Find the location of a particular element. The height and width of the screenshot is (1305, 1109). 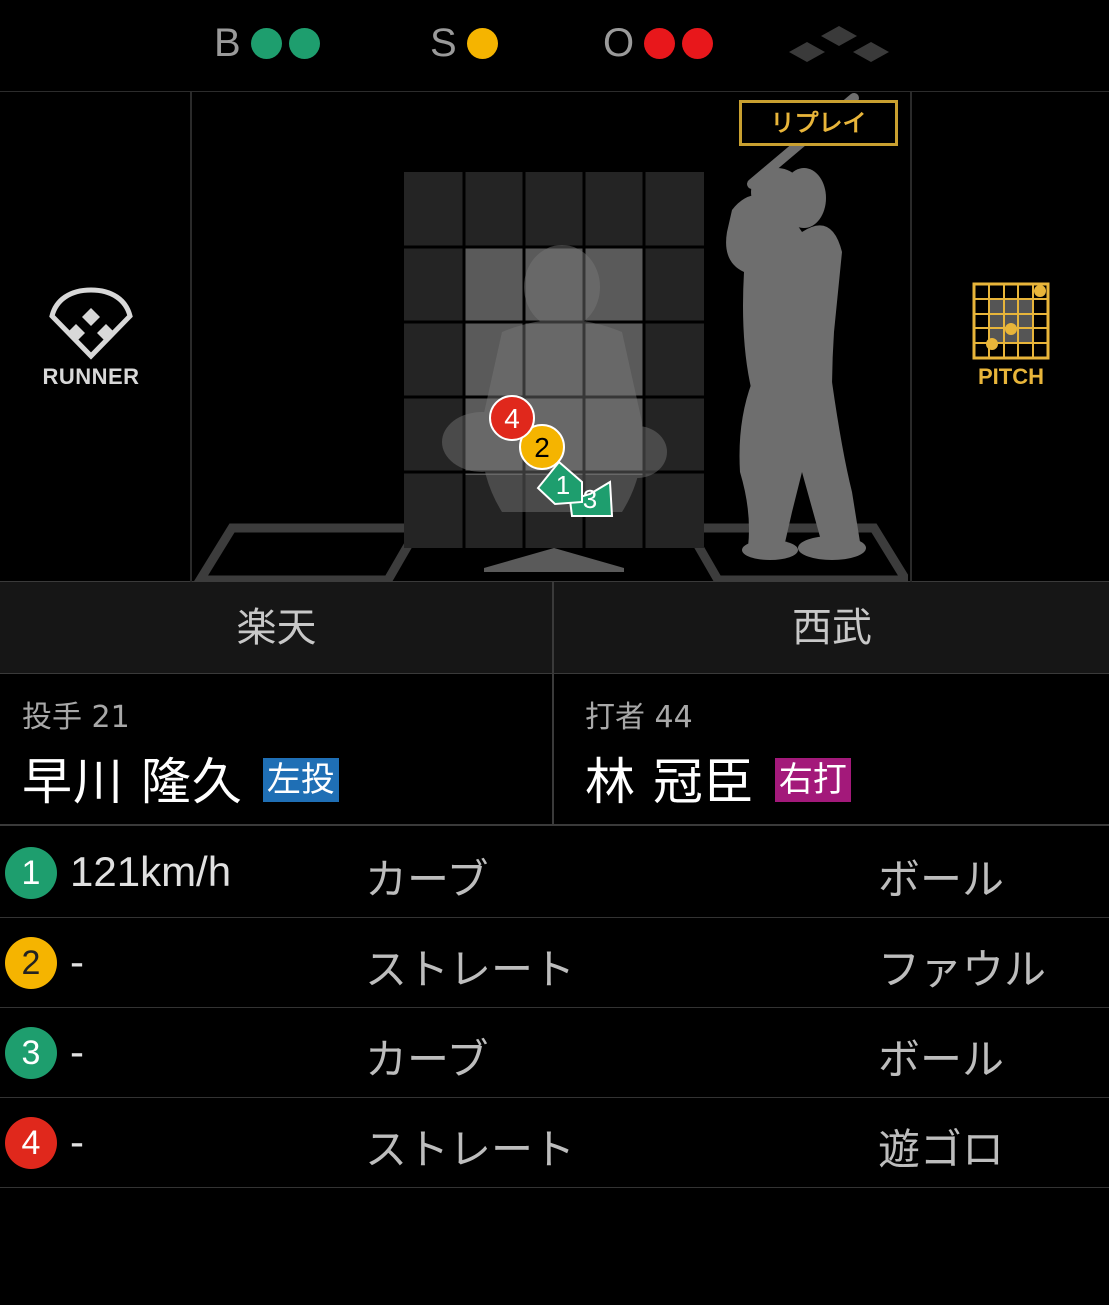

pitch-row: 2 - ストレート ファウル is located at coordinates (554, 963).